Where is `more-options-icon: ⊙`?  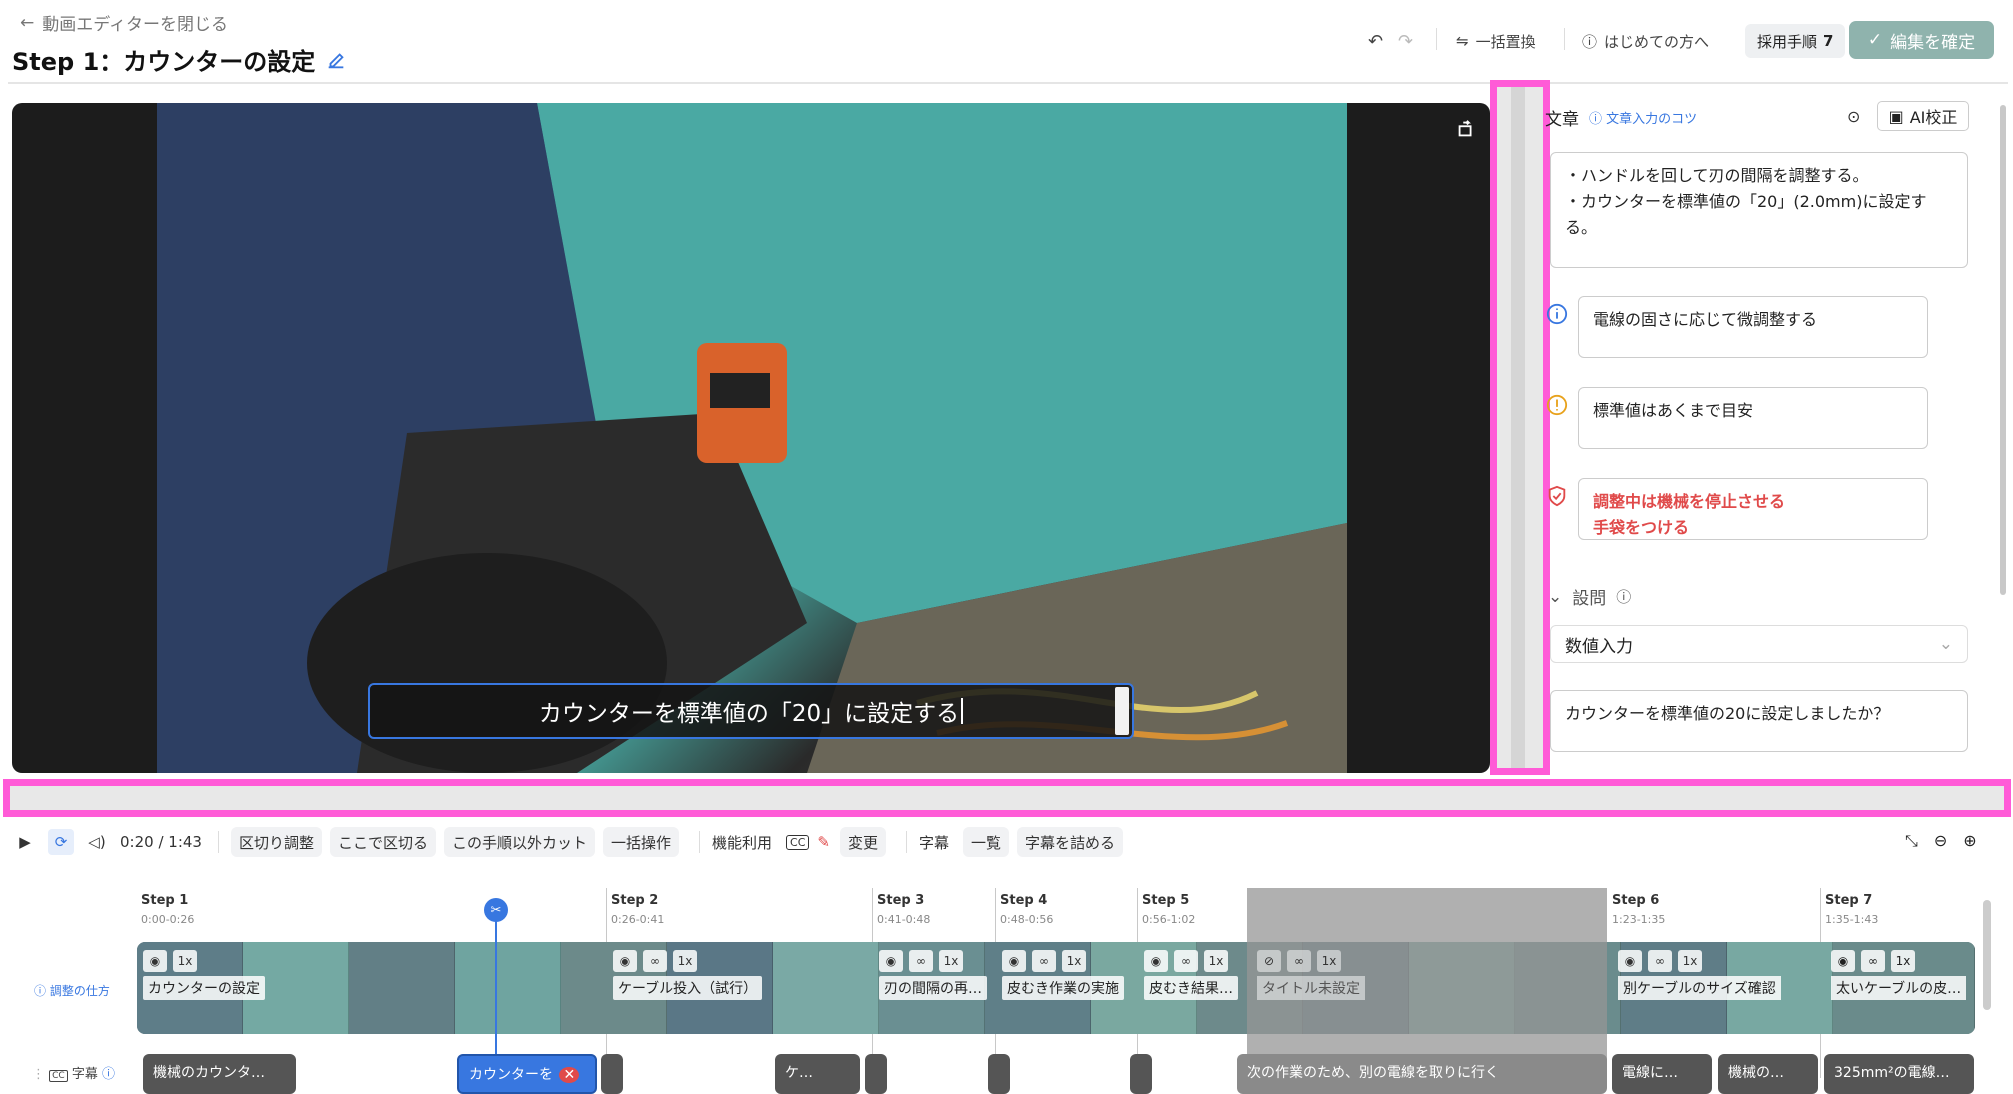
more-options-icon: ⊙ is located at coordinates (1853, 116).